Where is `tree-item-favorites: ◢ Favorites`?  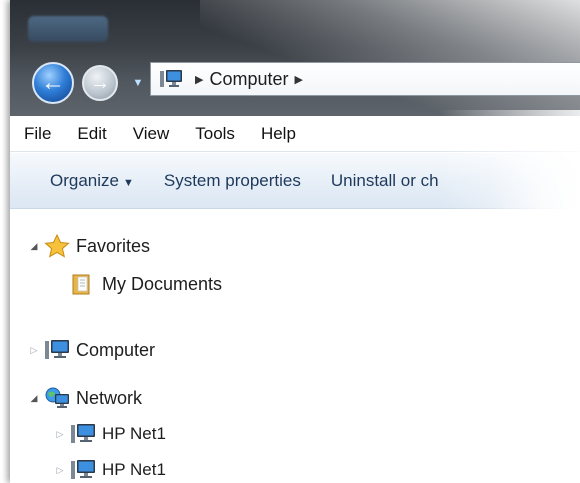 tree-item-favorites: ◢ Favorites is located at coordinates (89, 246).